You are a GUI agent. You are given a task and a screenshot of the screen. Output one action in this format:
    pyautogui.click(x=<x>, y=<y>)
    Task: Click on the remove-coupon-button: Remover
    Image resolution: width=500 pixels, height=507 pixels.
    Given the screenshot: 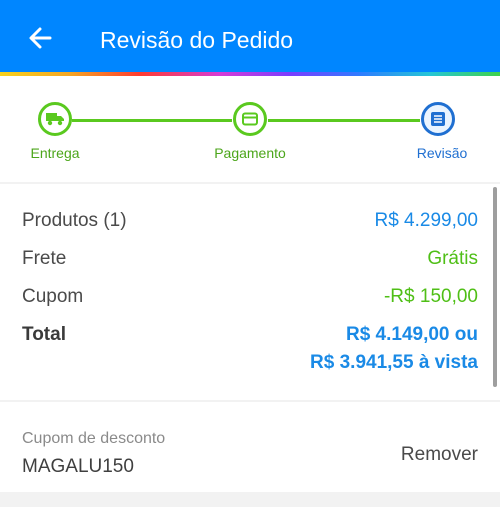 What is the action you would take?
    pyautogui.click(x=439, y=455)
    